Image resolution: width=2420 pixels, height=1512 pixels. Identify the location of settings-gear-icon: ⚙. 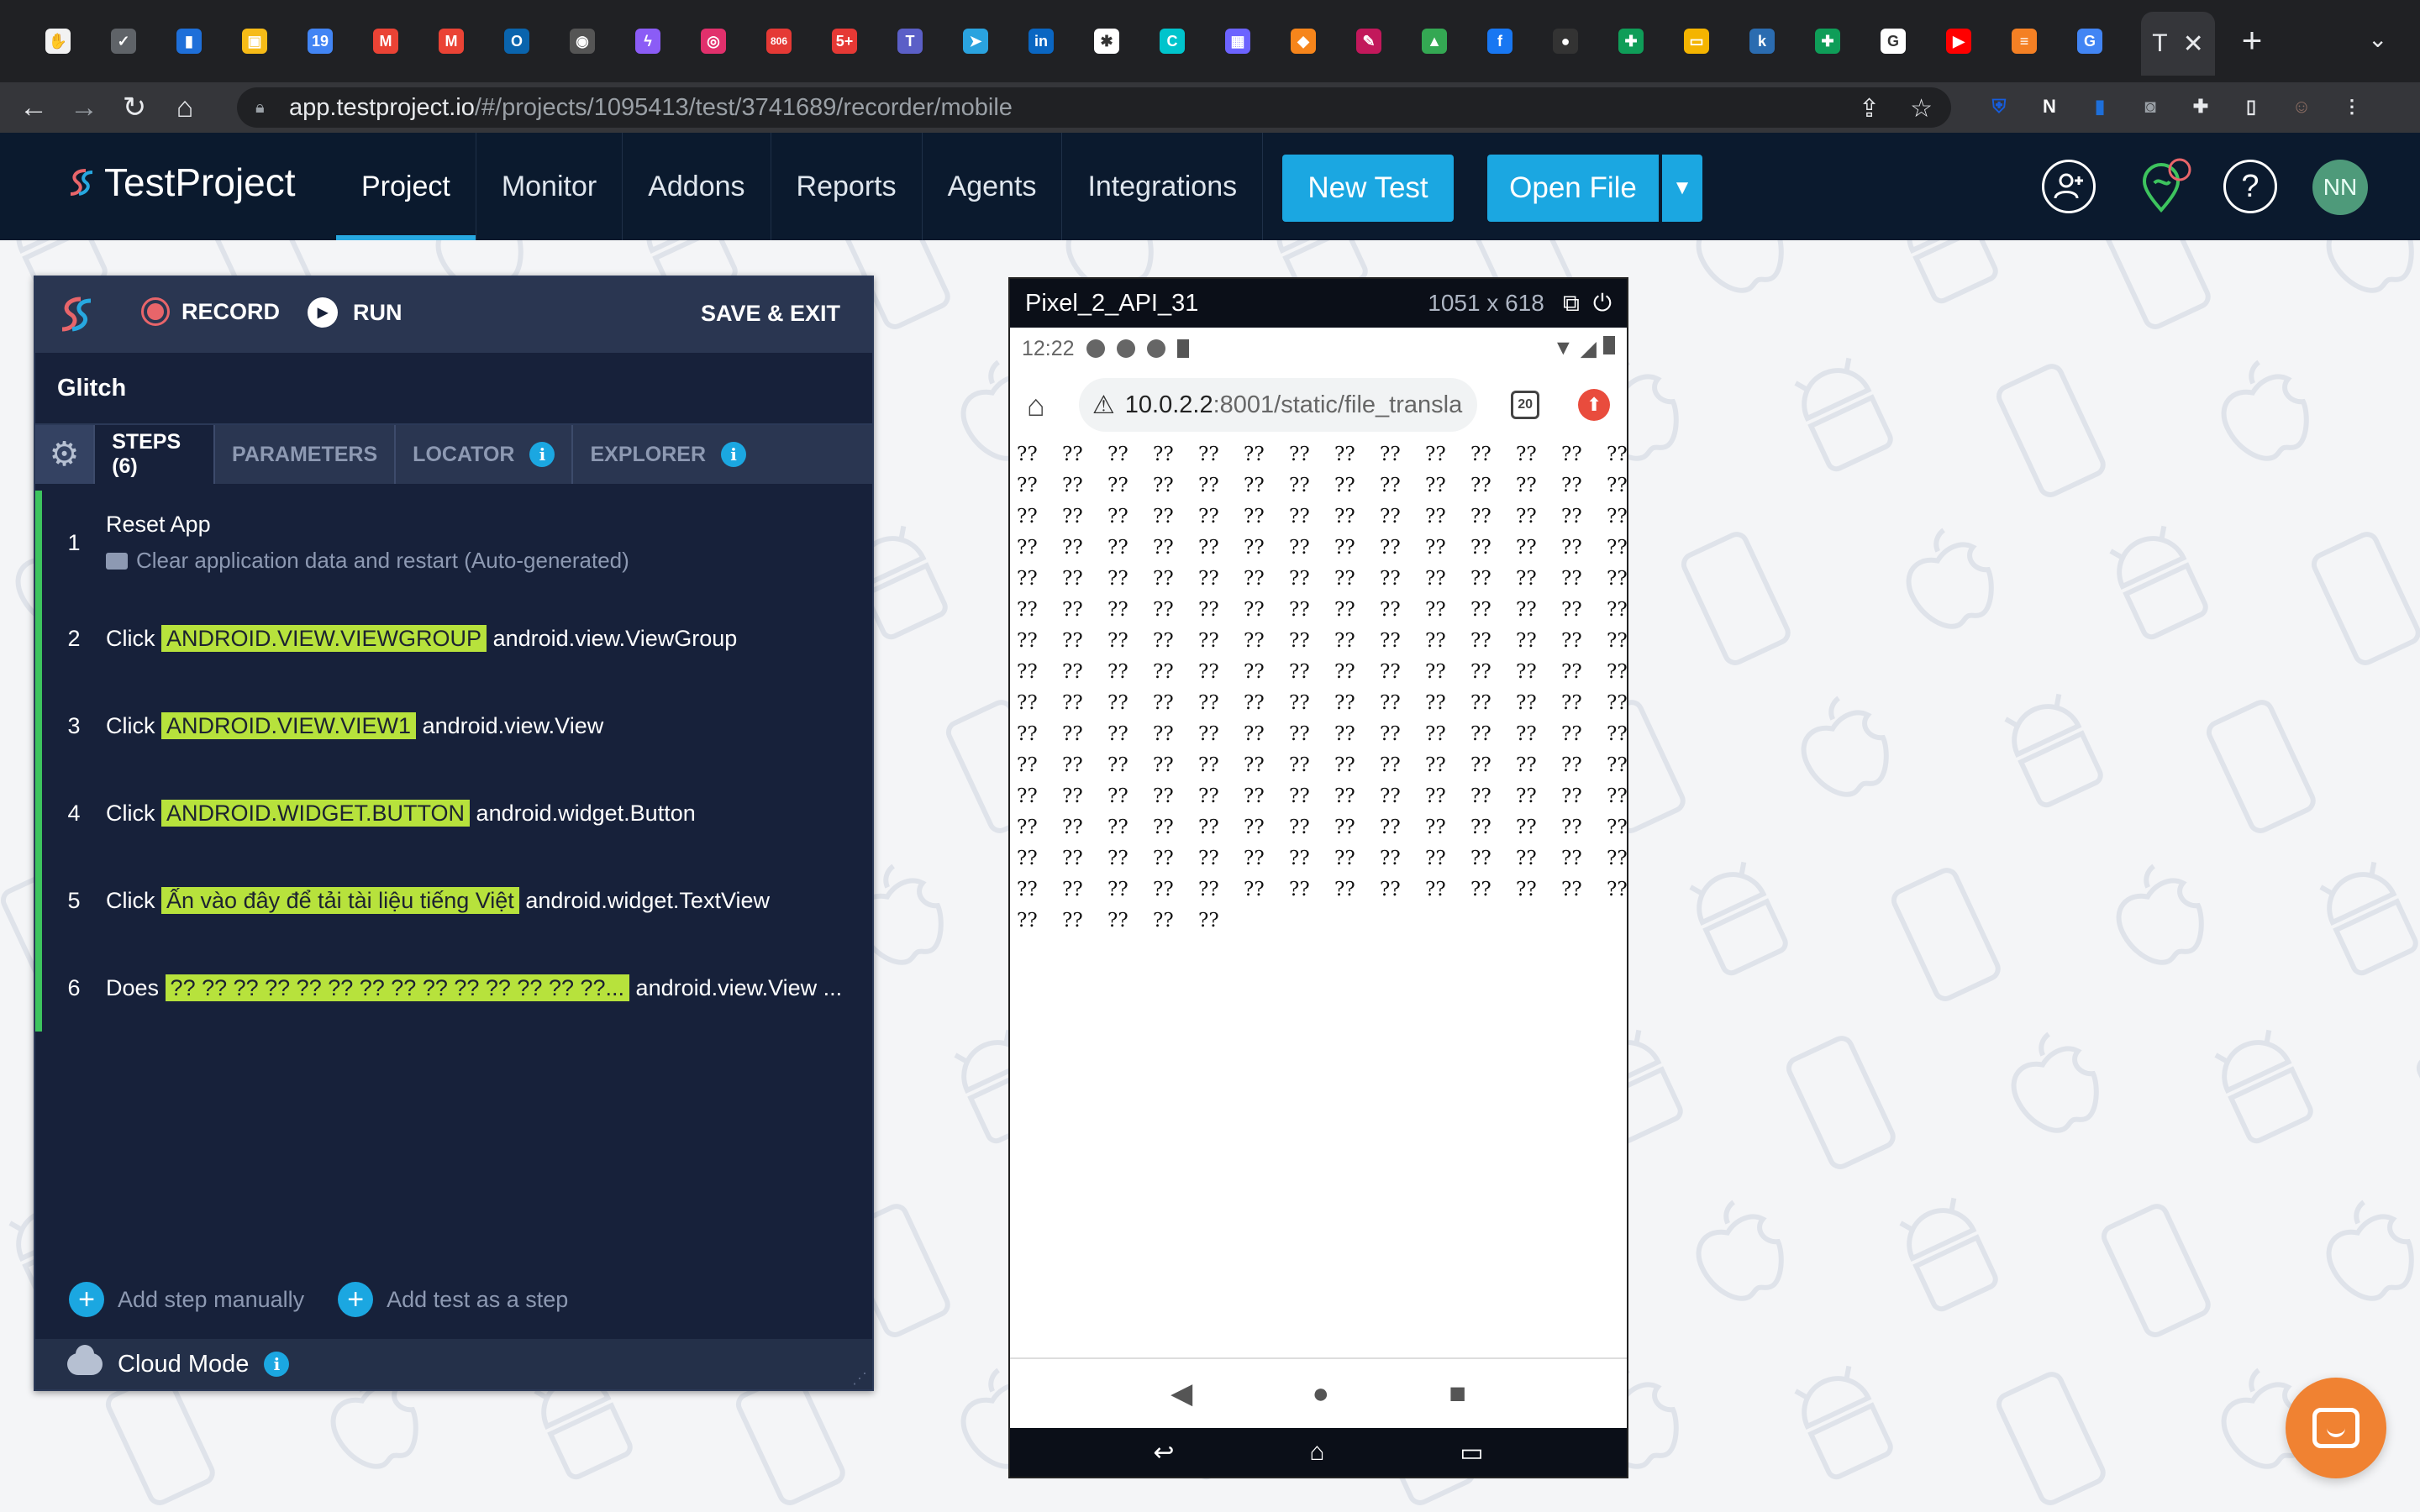
(64, 454).